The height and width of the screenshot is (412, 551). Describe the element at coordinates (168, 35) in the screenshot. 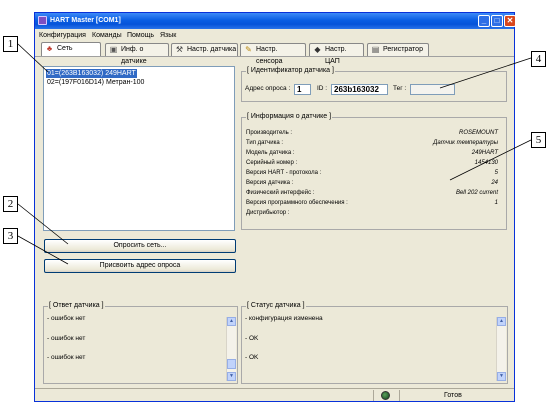

I see `menu-language: Язык` at that location.